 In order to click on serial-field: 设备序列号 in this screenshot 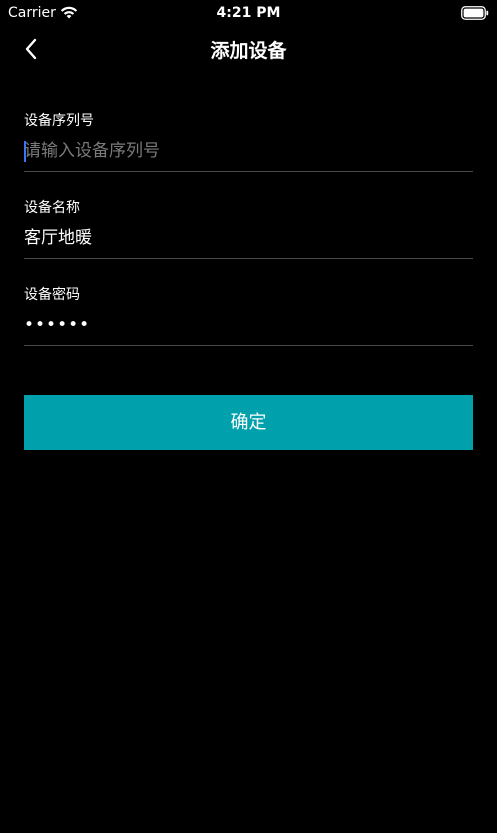, I will do `click(248, 143)`.